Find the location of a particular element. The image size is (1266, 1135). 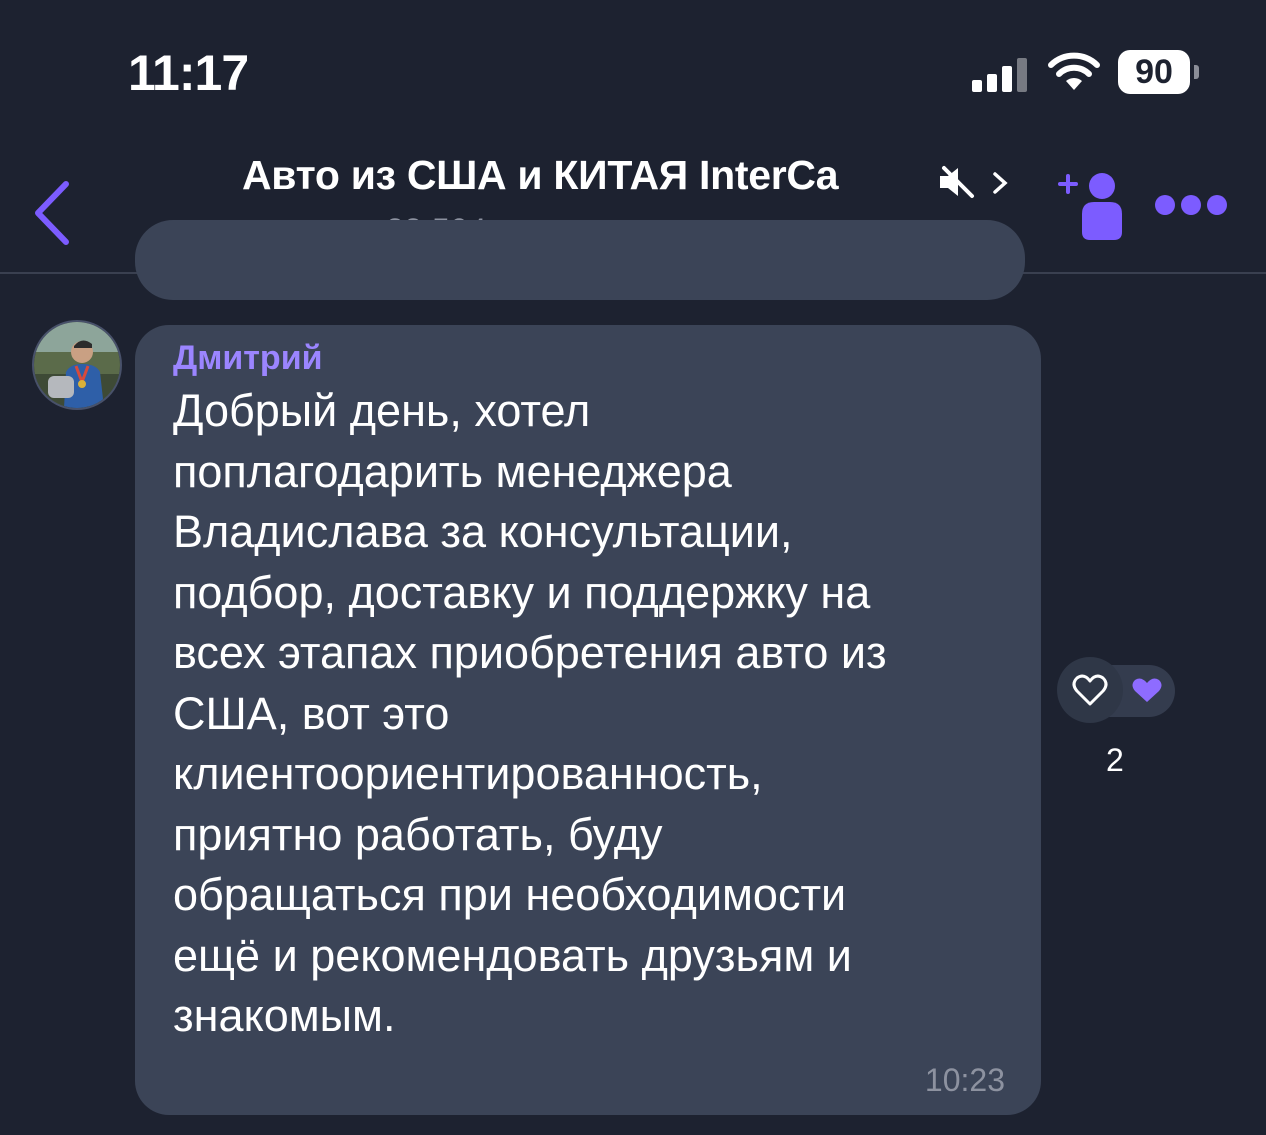

wifi-icon is located at coordinates (1074, 71).